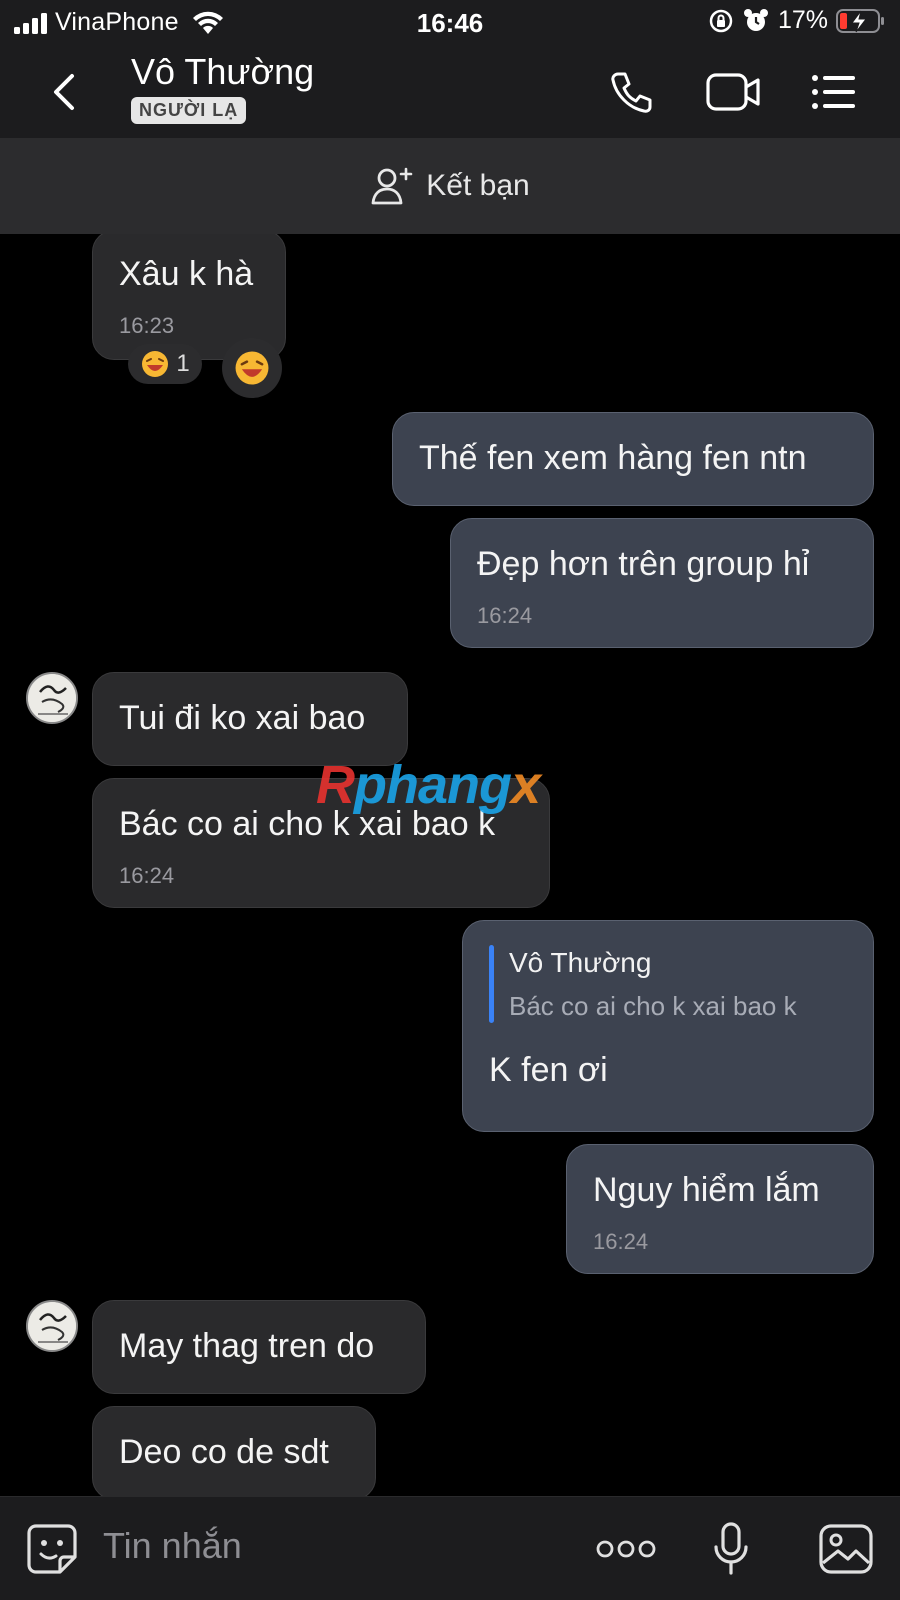 This screenshot has width=900, height=1600. I want to click on message-bubble-received: Tui đi ko xai bao, so click(250, 719).